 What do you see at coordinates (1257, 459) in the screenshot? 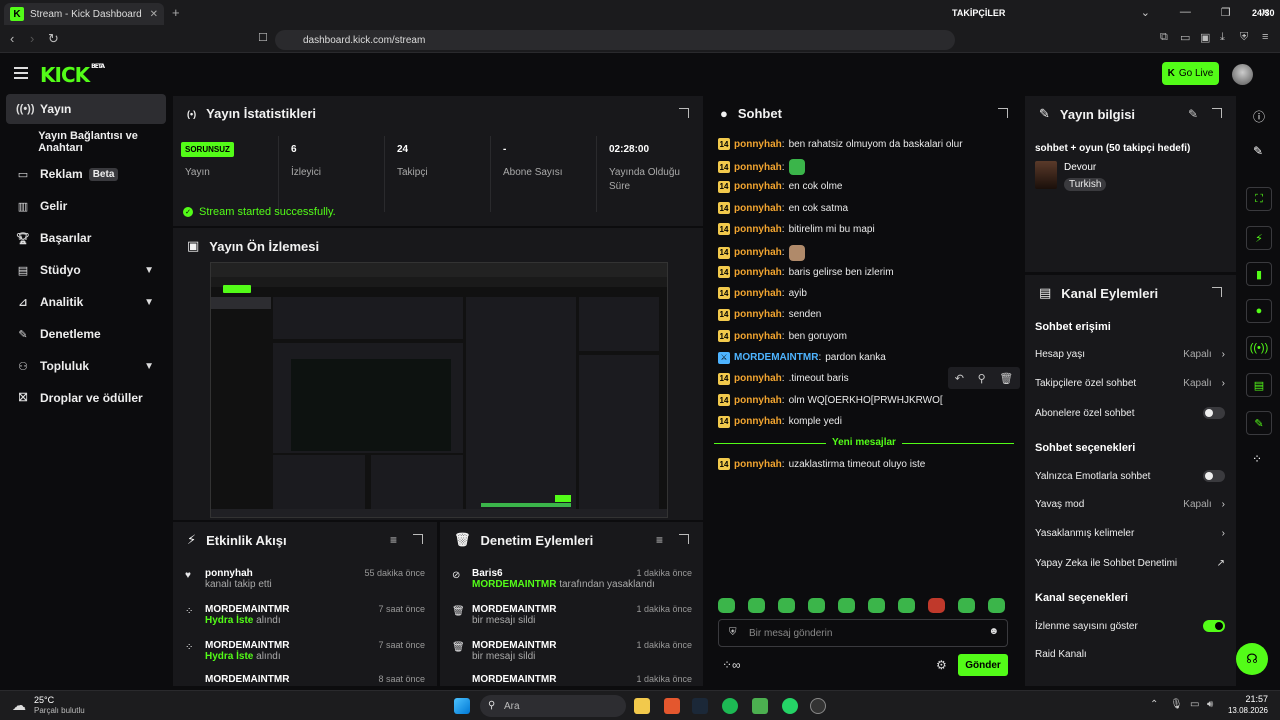
I see `points-icon: ⁘` at bounding box center [1257, 459].